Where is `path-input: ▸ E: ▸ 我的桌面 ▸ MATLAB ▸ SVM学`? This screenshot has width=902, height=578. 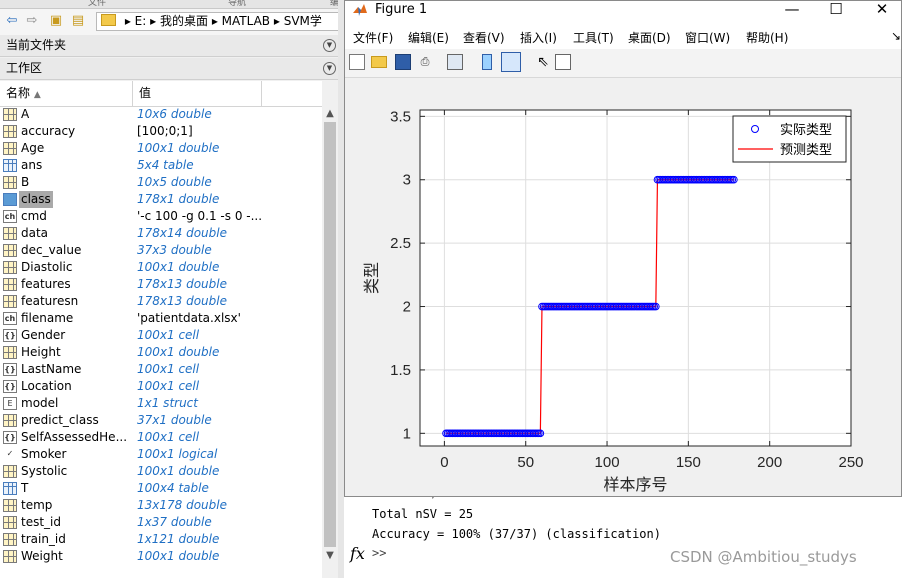
path-input: ▸ E: ▸ 我的桌面 ▸ MATLAB ▸ SVM学 is located at coordinates (220, 21).